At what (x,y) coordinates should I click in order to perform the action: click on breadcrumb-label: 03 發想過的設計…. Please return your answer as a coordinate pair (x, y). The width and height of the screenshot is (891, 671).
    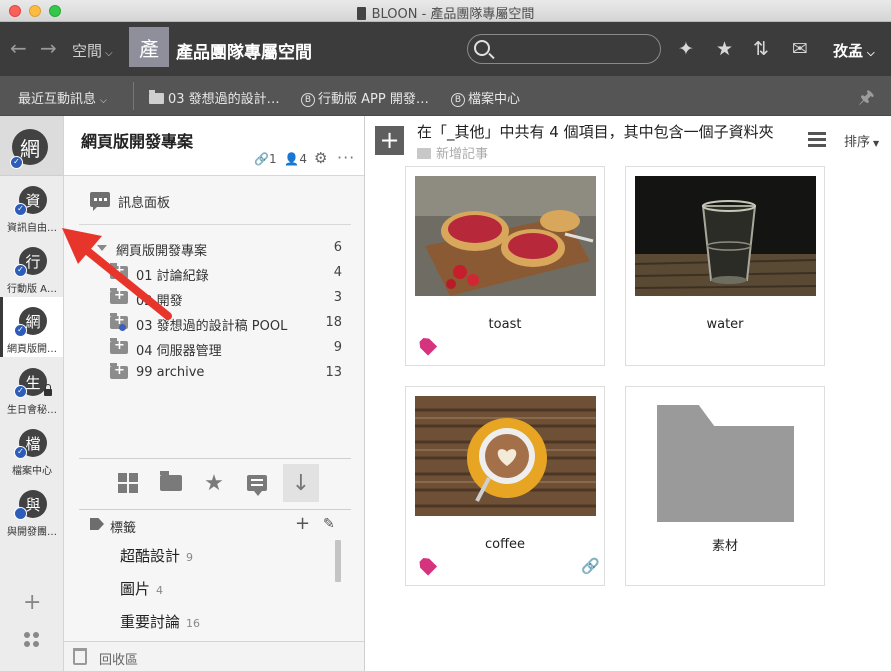
    Looking at the image, I should click on (224, 99).